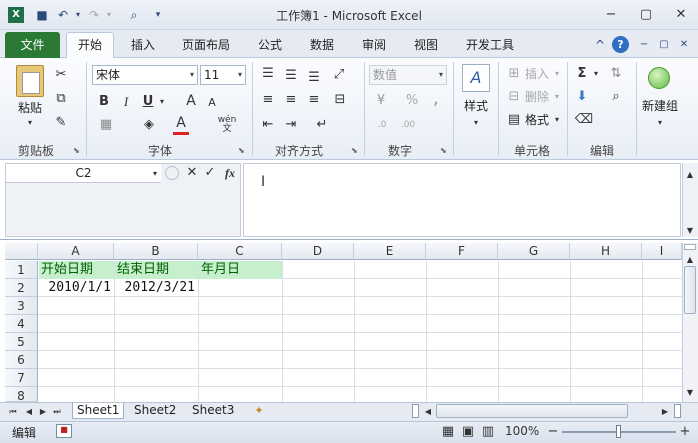  Describe the element at coordinates (191, 101) in the screenshot. I see `grow-font-button: A` at that location.